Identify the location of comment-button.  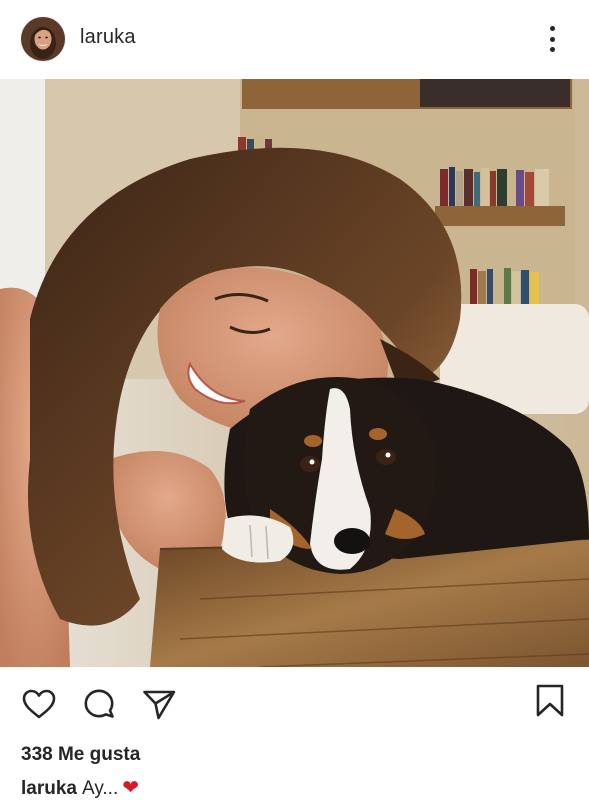
(100, 706).